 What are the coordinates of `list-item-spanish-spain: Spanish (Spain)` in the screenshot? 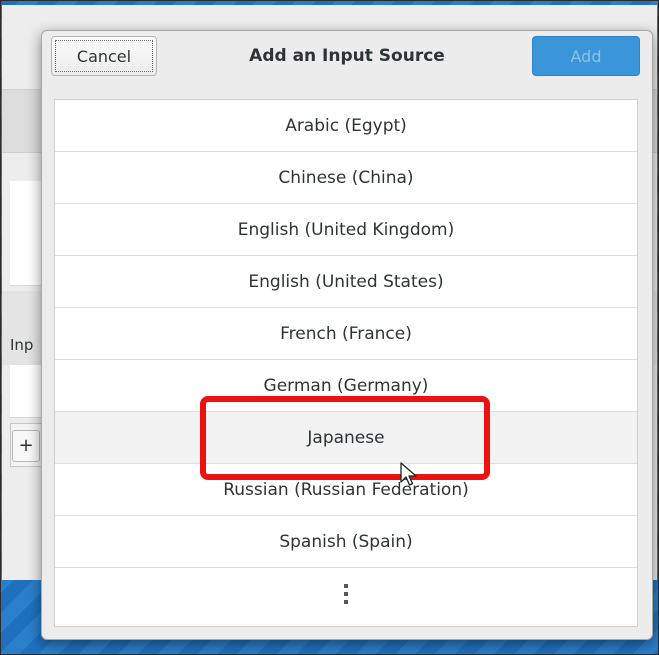 It's located at (346, 542).